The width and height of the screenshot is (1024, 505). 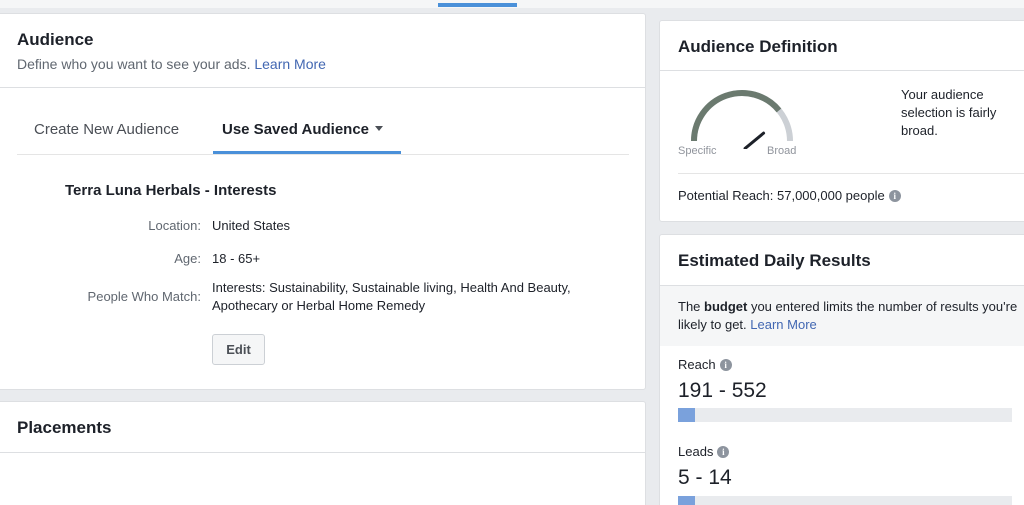 I want to click on audience-gauge, so click(x=742, y=119).